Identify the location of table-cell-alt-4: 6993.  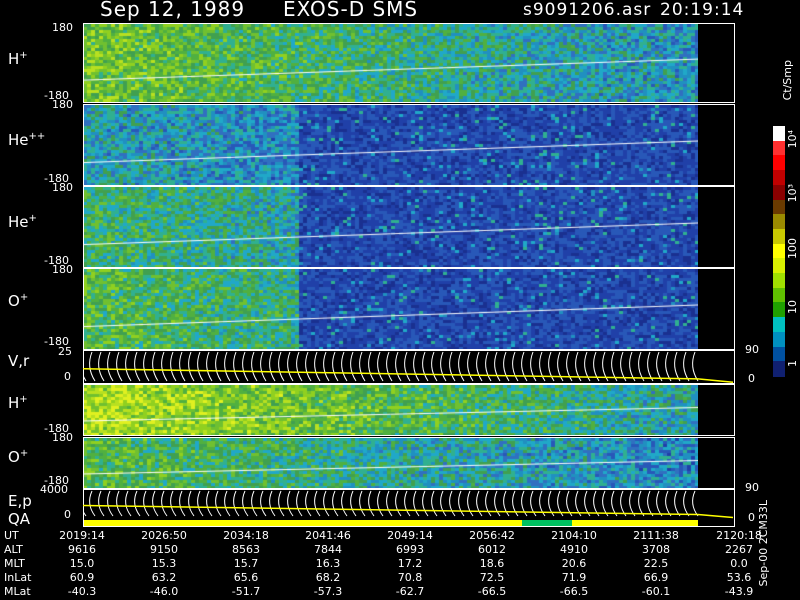
(410, 549).